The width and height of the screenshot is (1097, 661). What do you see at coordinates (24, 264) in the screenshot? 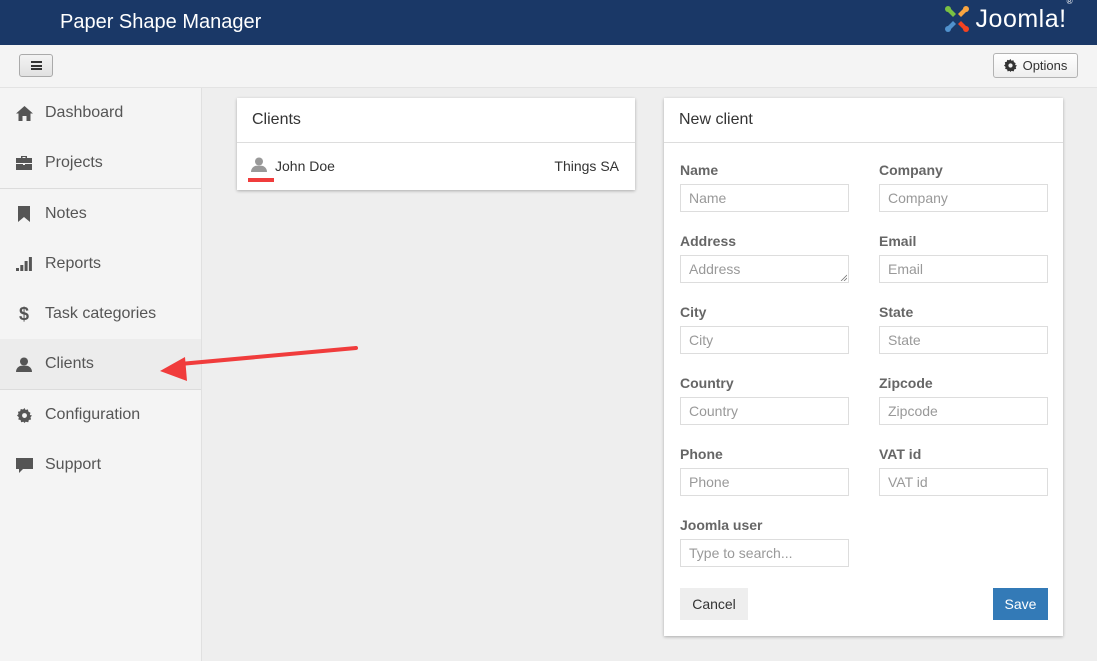
I see `signal-bars-icon` at bounding box center [24, 264].